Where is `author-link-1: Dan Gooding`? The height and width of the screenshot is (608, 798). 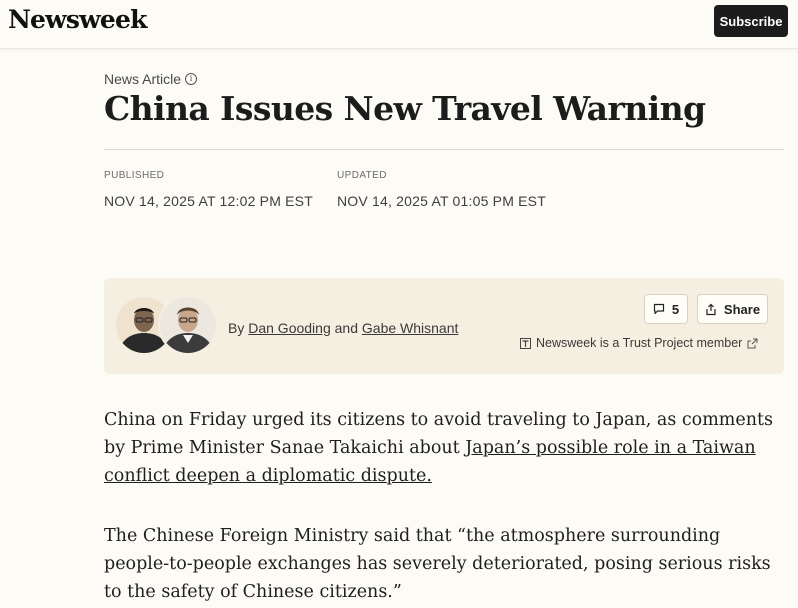 author-link-1: Dan Gooding is located at coordinates (289, 328).